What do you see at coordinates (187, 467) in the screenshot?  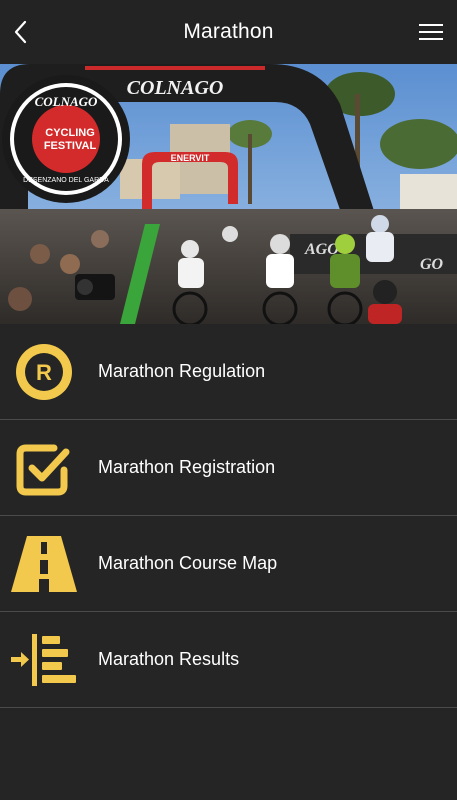 I see `menu-item-label: Marathon Registration` at bounding box center [187, 467].